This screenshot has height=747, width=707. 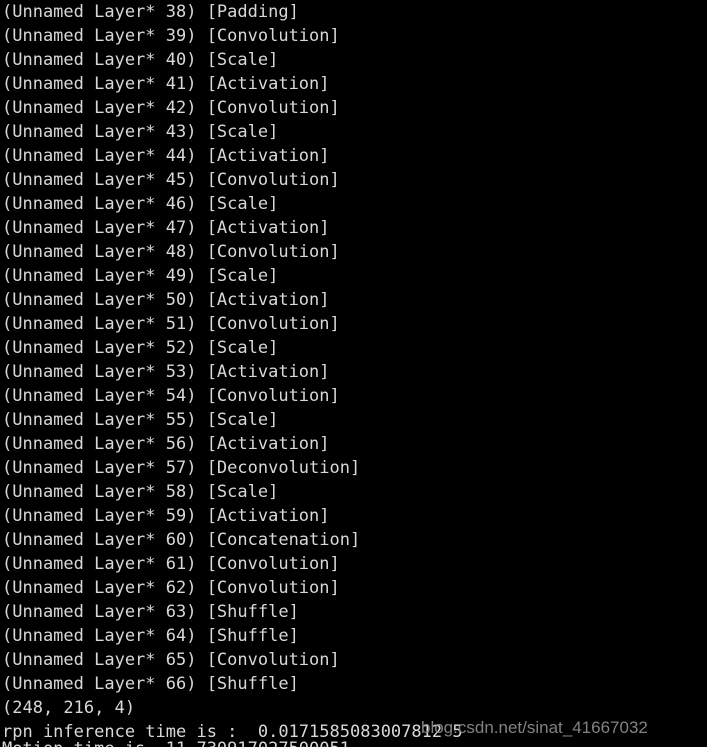 I want to click on layer-line: (Unnamed Layer* 49) [Scale], so click(x=140, y=276).